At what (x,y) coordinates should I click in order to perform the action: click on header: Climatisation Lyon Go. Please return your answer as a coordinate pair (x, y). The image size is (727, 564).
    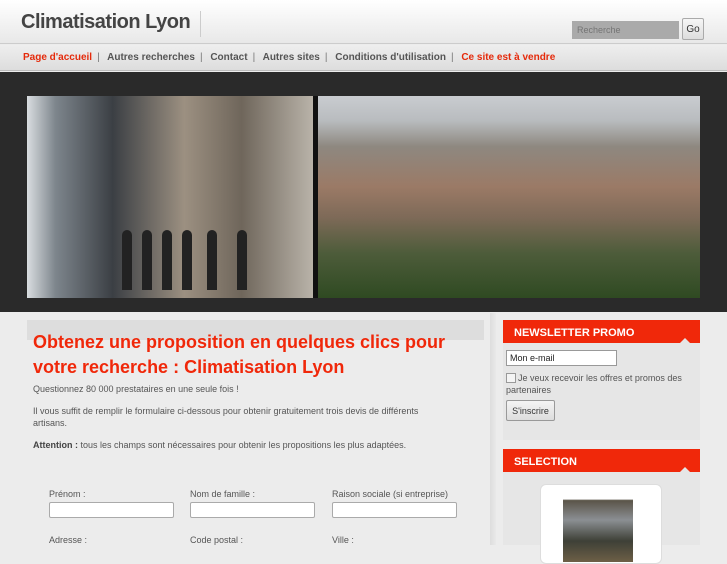
    Looking at the image, I should click on (363, 22).